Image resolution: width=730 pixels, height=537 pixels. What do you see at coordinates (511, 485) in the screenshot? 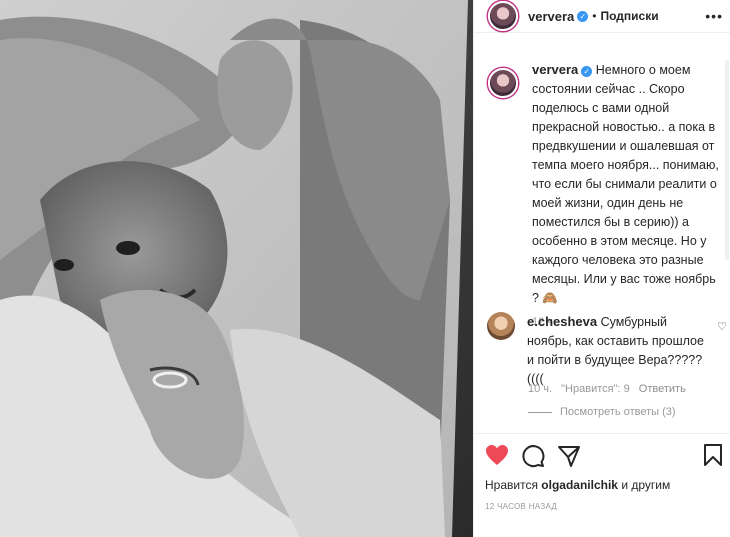
I see `likes-prefix: Нравится` at bounding box center [511, 485].